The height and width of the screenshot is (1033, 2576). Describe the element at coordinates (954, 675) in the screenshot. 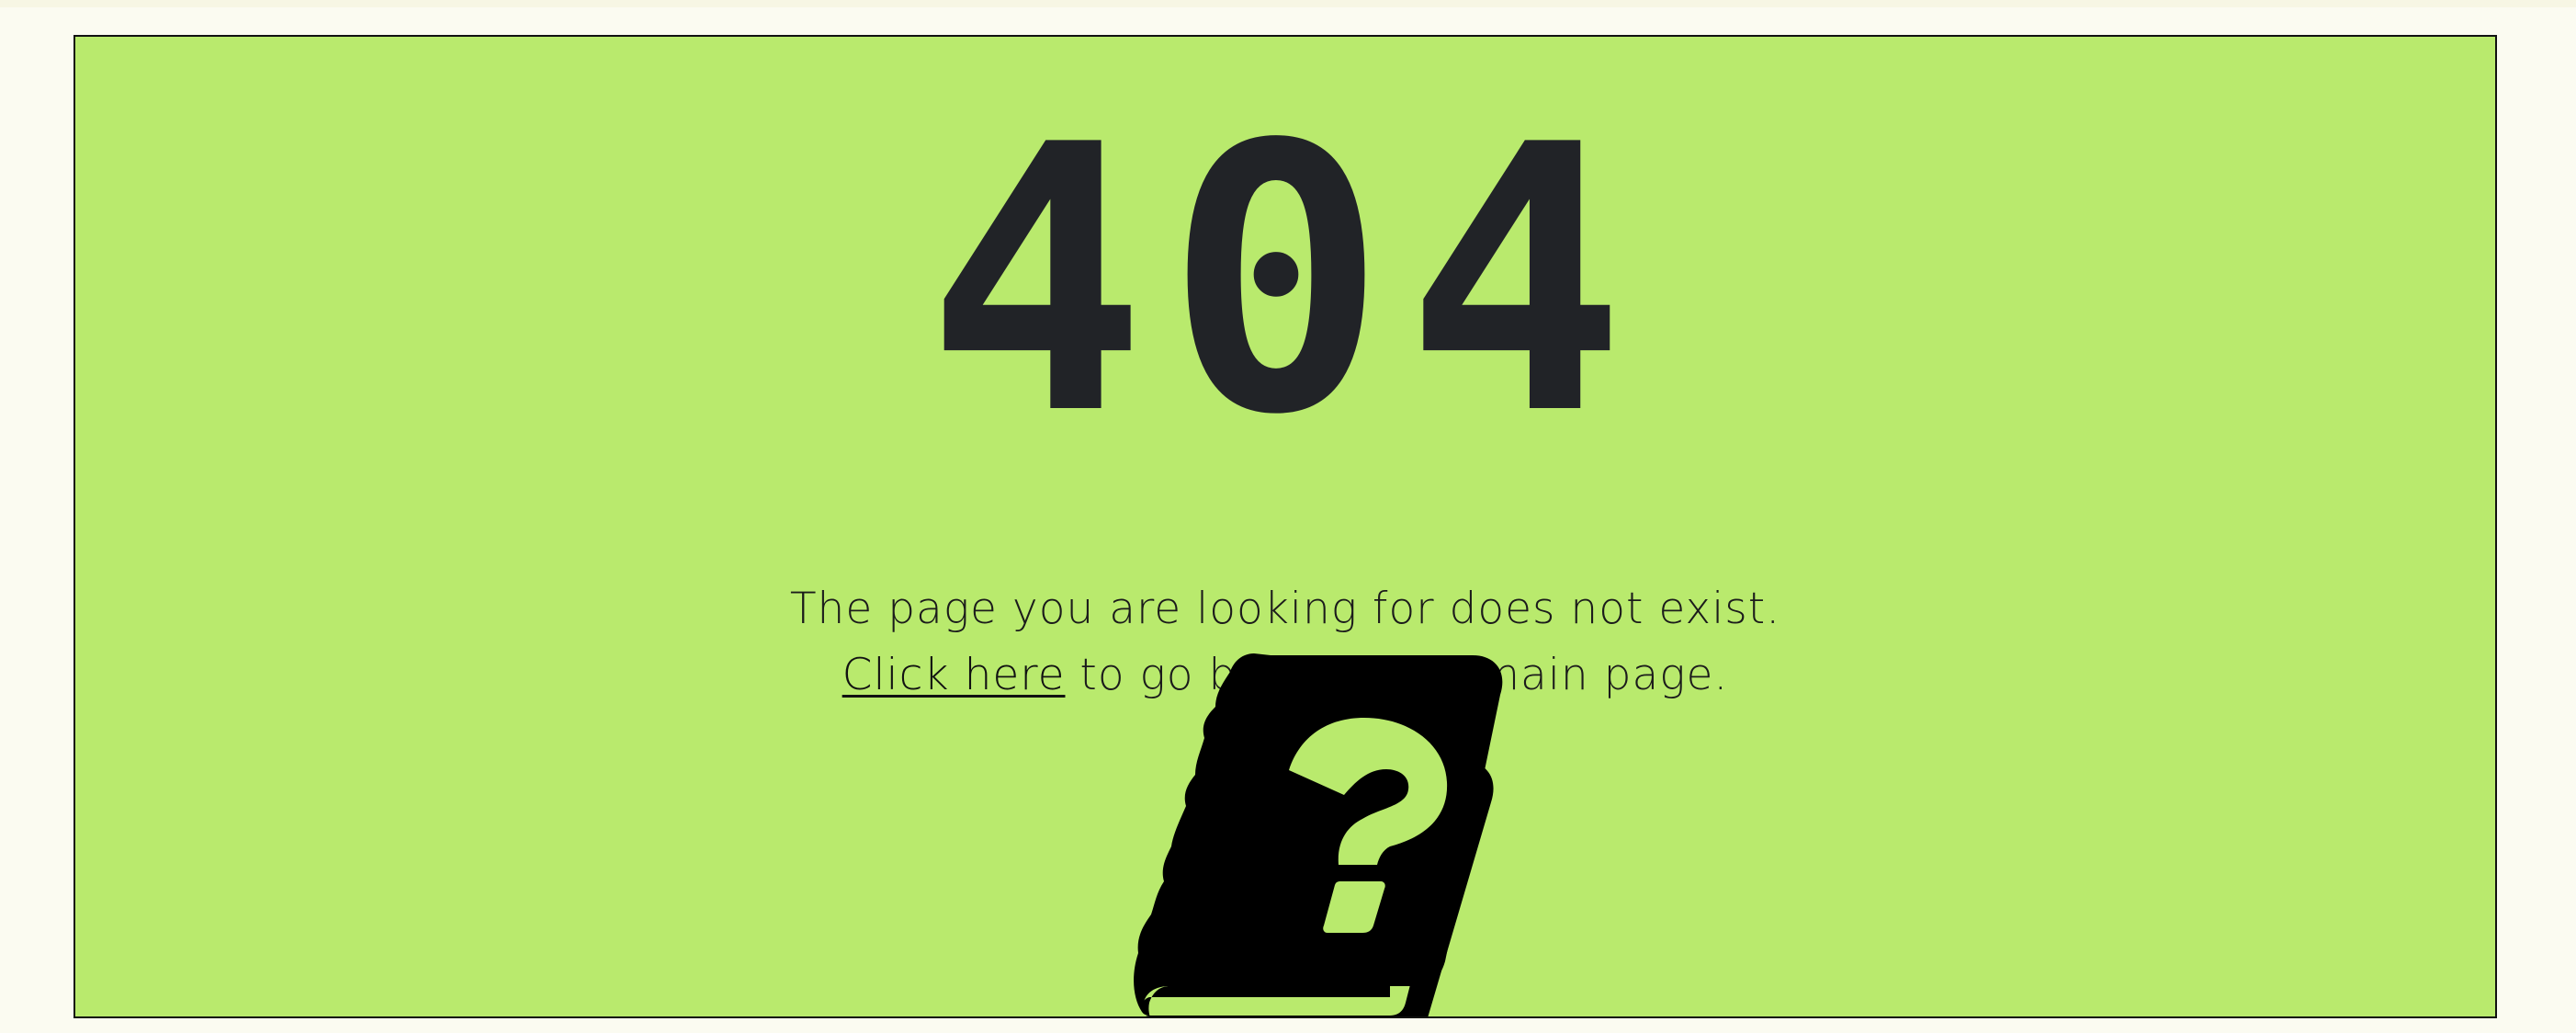

I see `main-page-link: Click here` at that location.